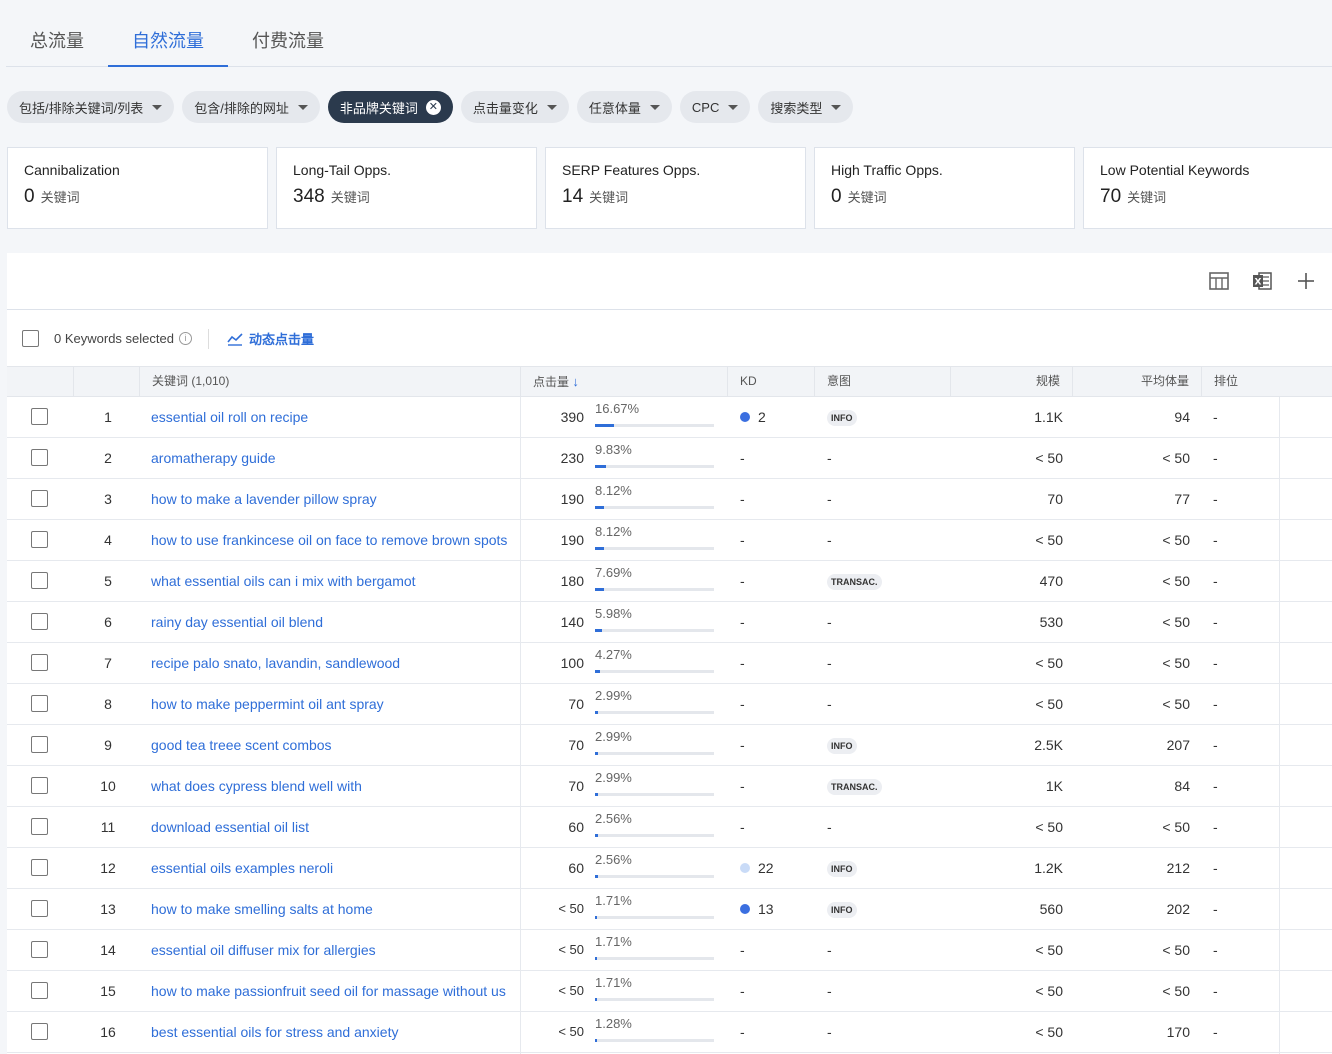 The width and height of the screenshot is (1332, 1054). Describe the element at coordinates (331, 499) in the screenshot. I see `keyword-link: how to make a lavender pillow spray` at that location.